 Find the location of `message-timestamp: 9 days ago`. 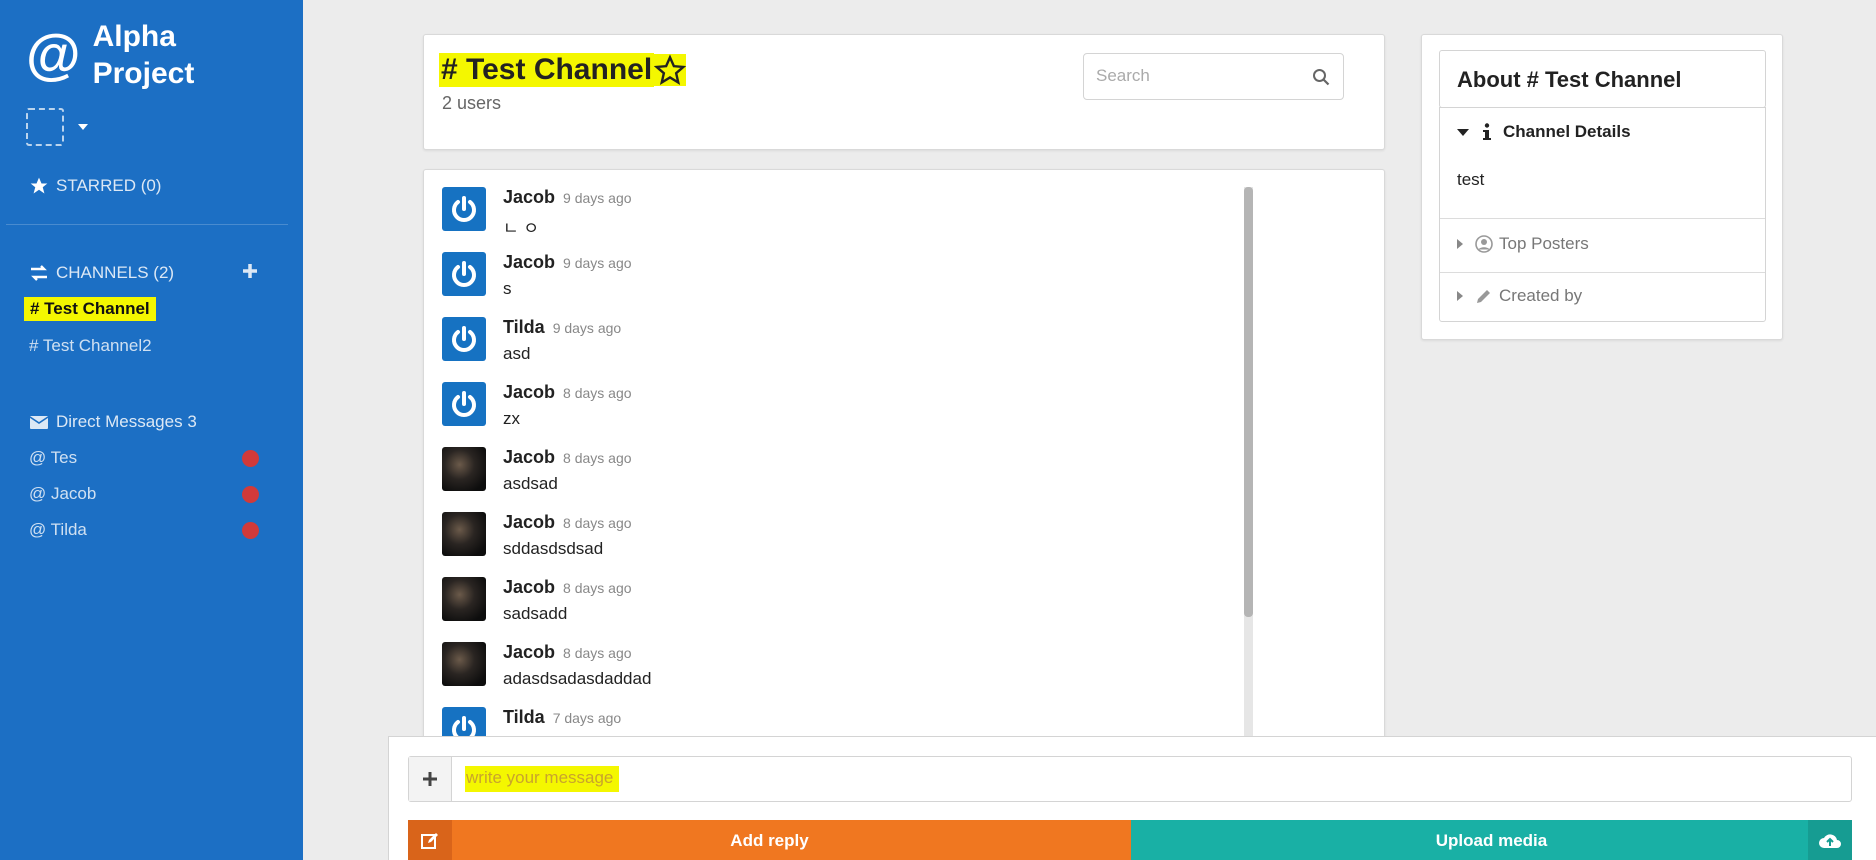

message-timestamp: 9 days ago is located at coordinates (587, 328).